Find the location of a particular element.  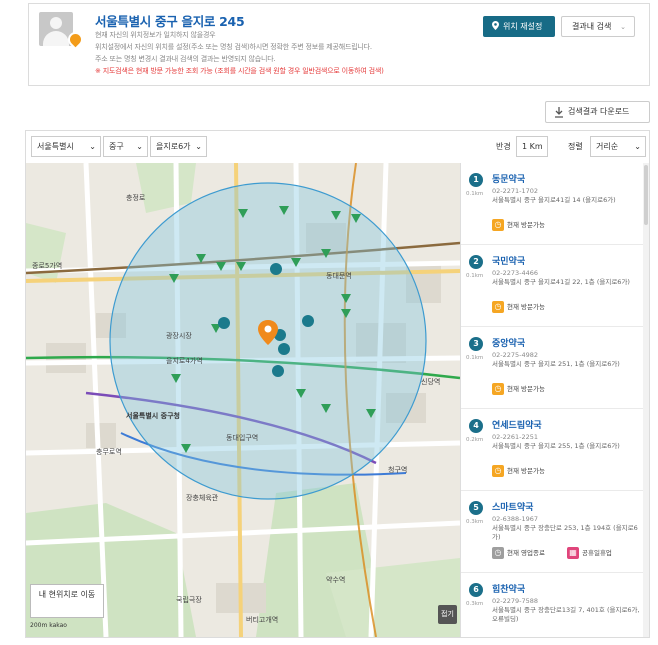

download-results-button: 검색결과 다운로드 is located at coordinates (597, 112).